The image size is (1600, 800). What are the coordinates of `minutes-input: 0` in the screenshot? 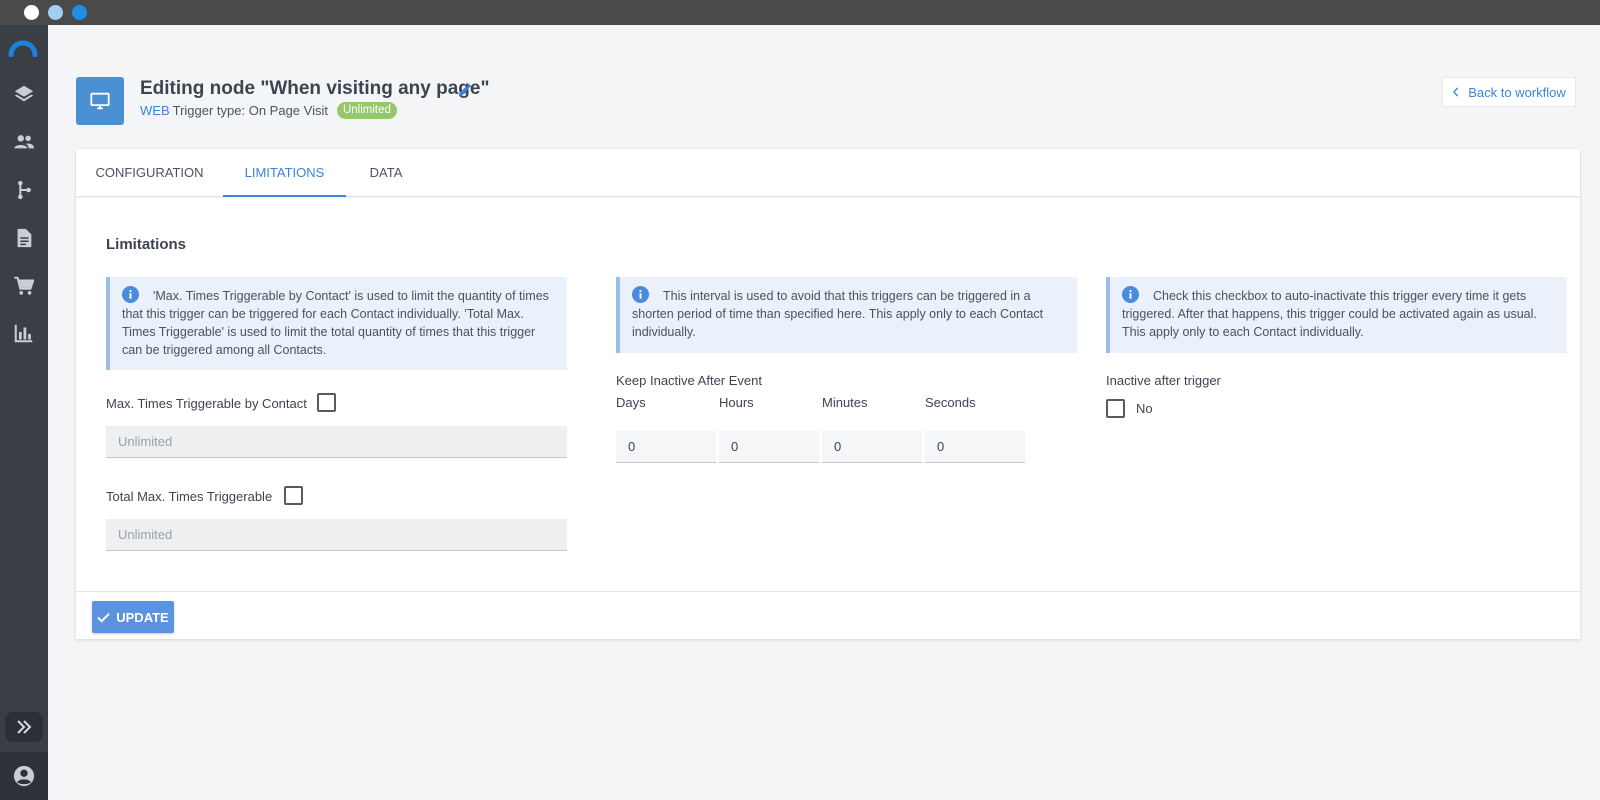 It's located at (872, 447).